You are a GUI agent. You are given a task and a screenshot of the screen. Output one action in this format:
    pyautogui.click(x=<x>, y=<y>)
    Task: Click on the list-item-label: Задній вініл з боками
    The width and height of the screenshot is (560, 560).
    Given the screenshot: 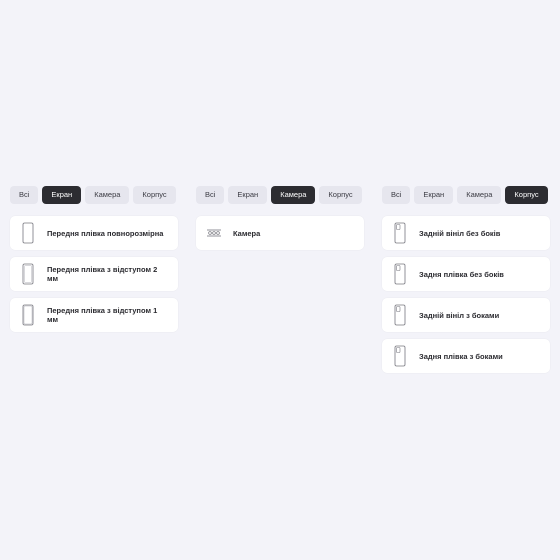 What is the action you would take?
    pyautogui.click(x=459, y=315)
    